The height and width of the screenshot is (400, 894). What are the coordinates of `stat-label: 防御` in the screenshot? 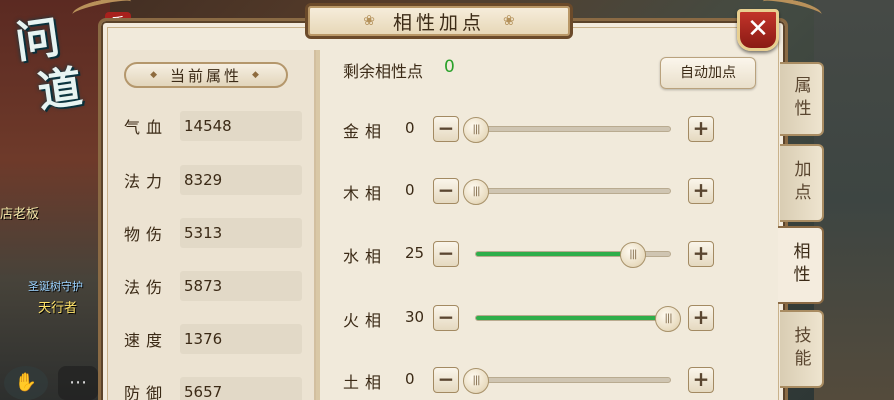 It's located at (146, 392).